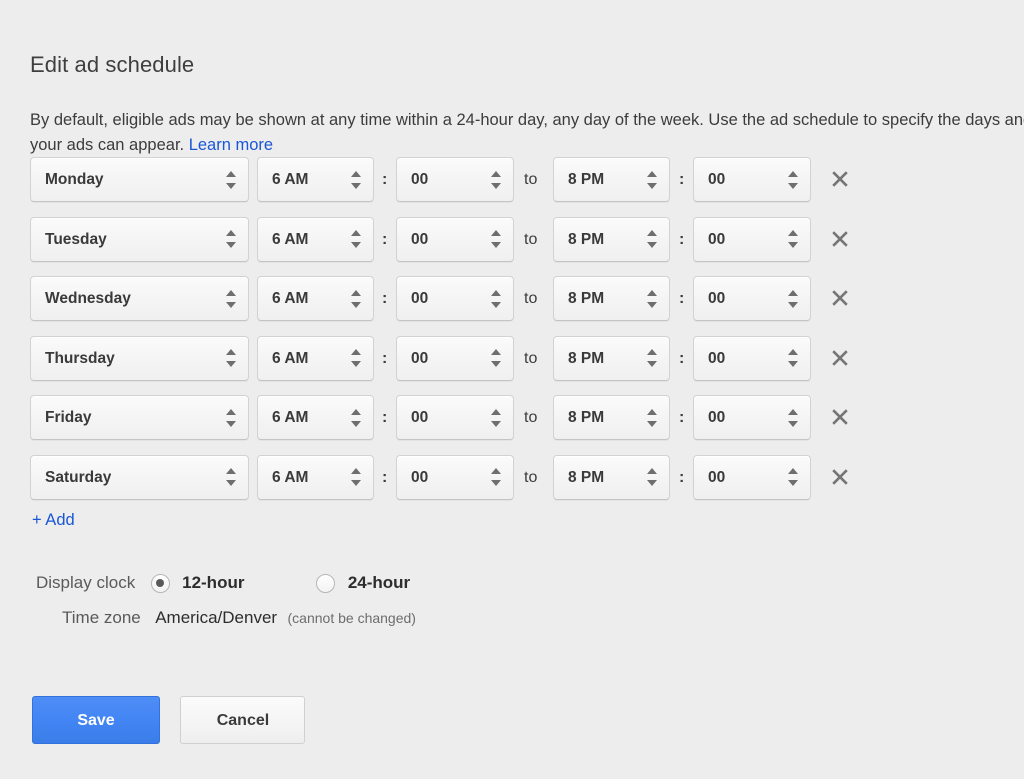 This screenshot has height=779, width=1024. Describe the element at coordinates (243, 720) in the screenshot. I see `cancel-button: Cancel` at that location.